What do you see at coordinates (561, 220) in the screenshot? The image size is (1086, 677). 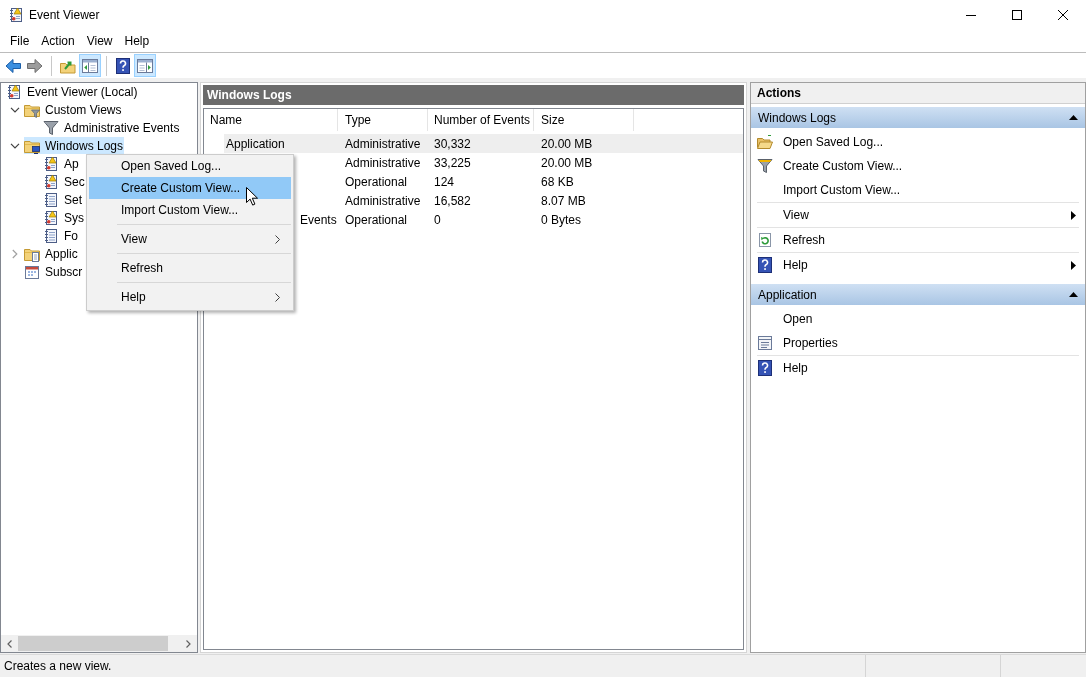 I see `table-cell-text: 0 Bytes` at bounding box center [561, 220].